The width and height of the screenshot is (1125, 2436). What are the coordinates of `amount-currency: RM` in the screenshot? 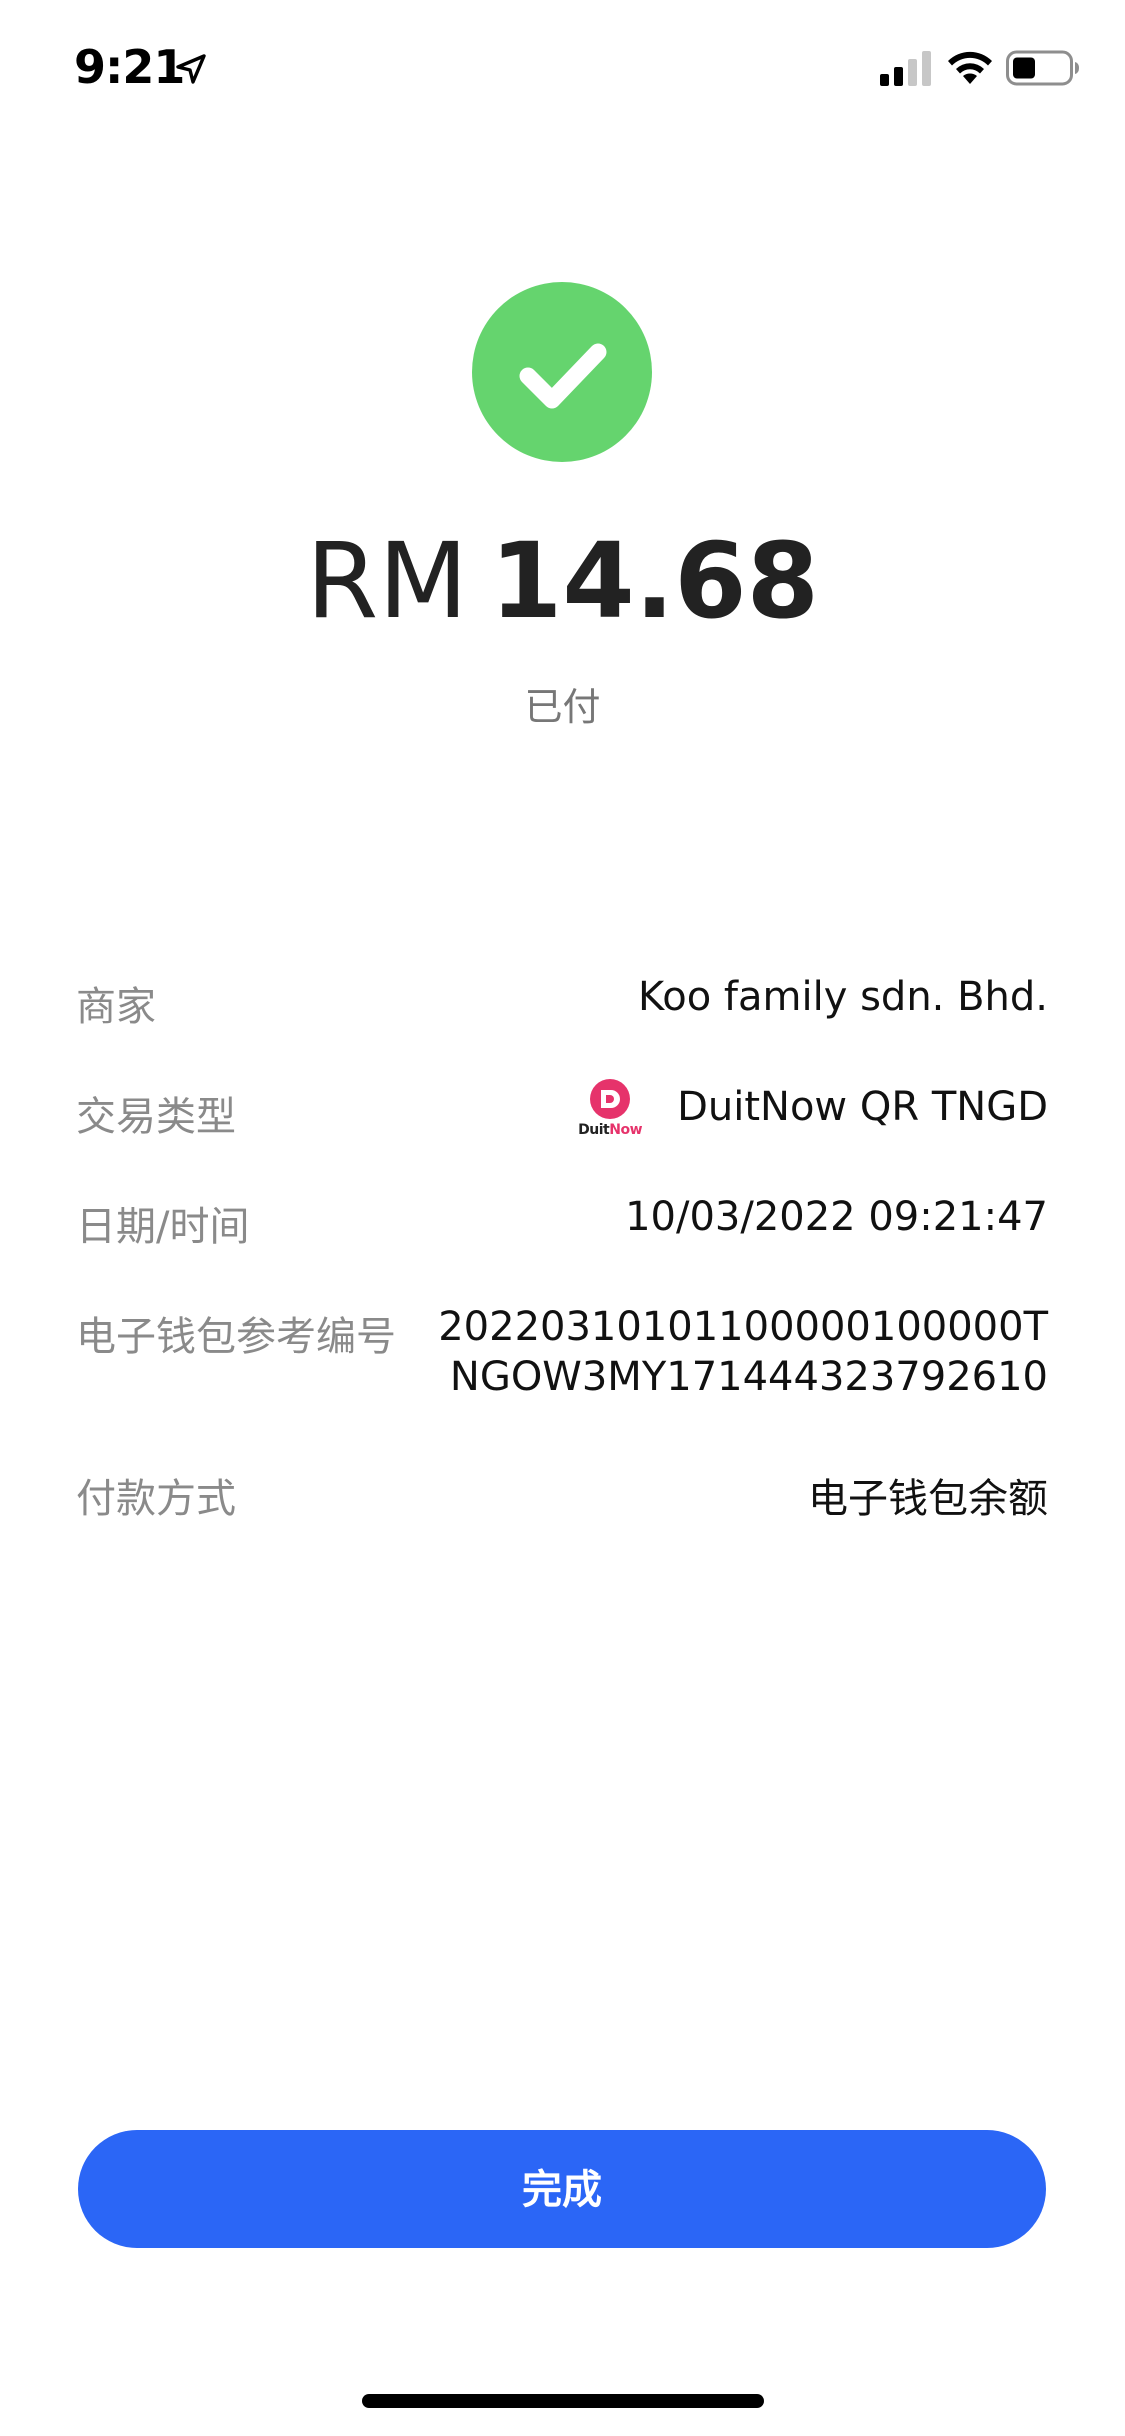 It's located at (387, 581).